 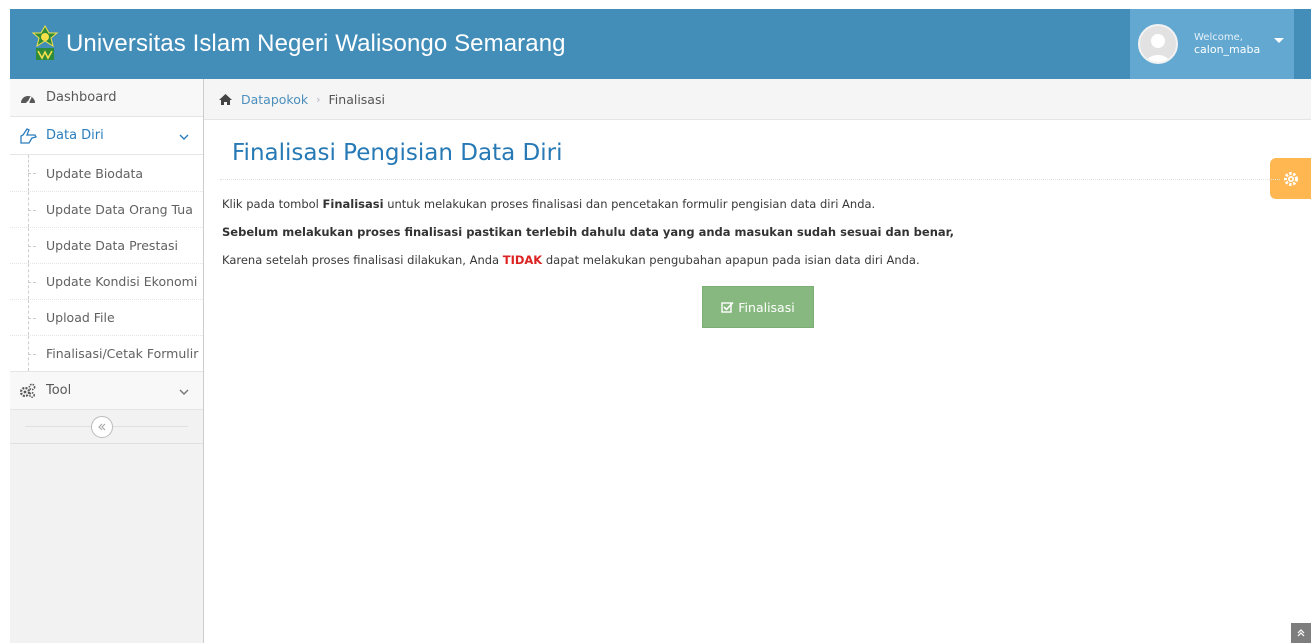 I want to click on double-chevron-up-icon, so click(x=1301, y=633).